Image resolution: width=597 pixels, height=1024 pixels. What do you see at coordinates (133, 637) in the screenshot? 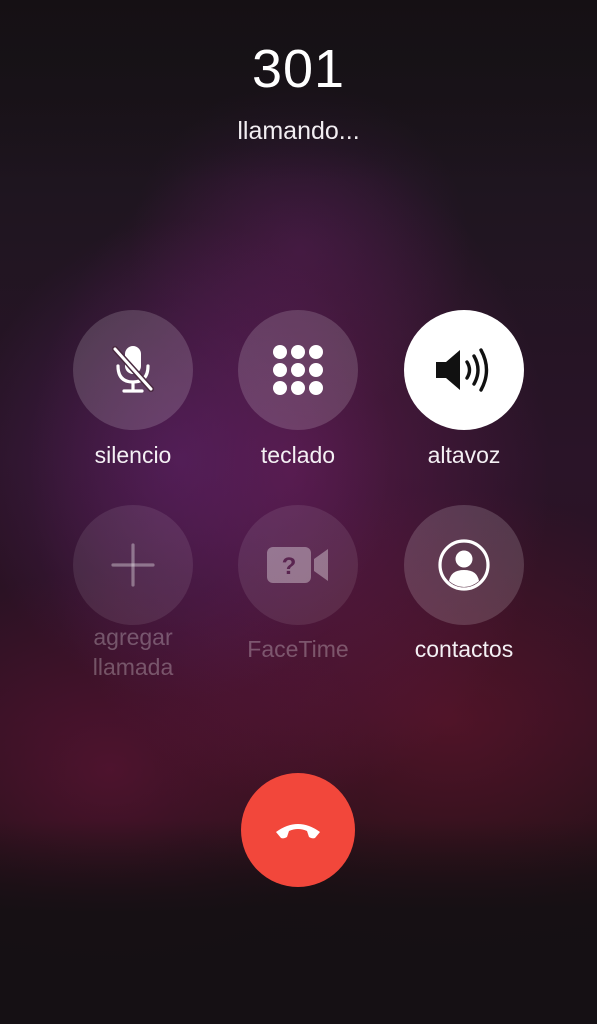
I see `add-call-label-line1: agregar` at bounding box center [133, 637].